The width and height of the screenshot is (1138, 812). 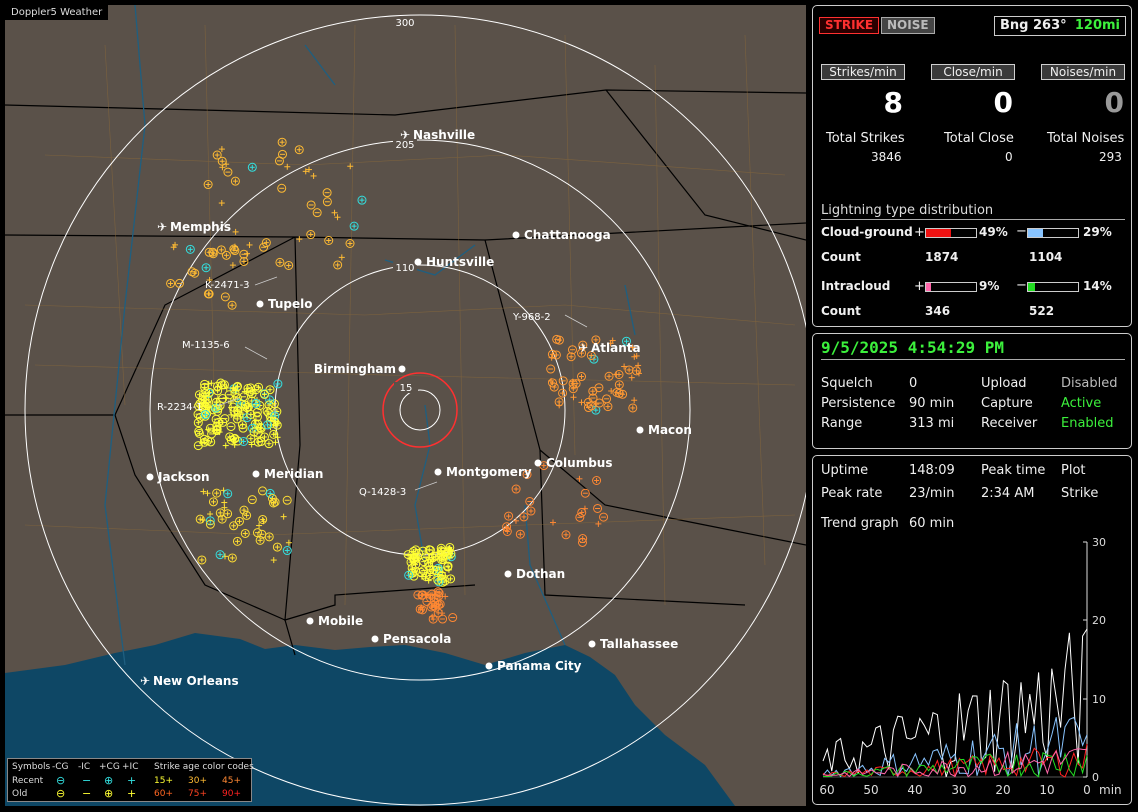 I want to click on legend-col-ic-minus: -IC, so click(x=84, y=767).